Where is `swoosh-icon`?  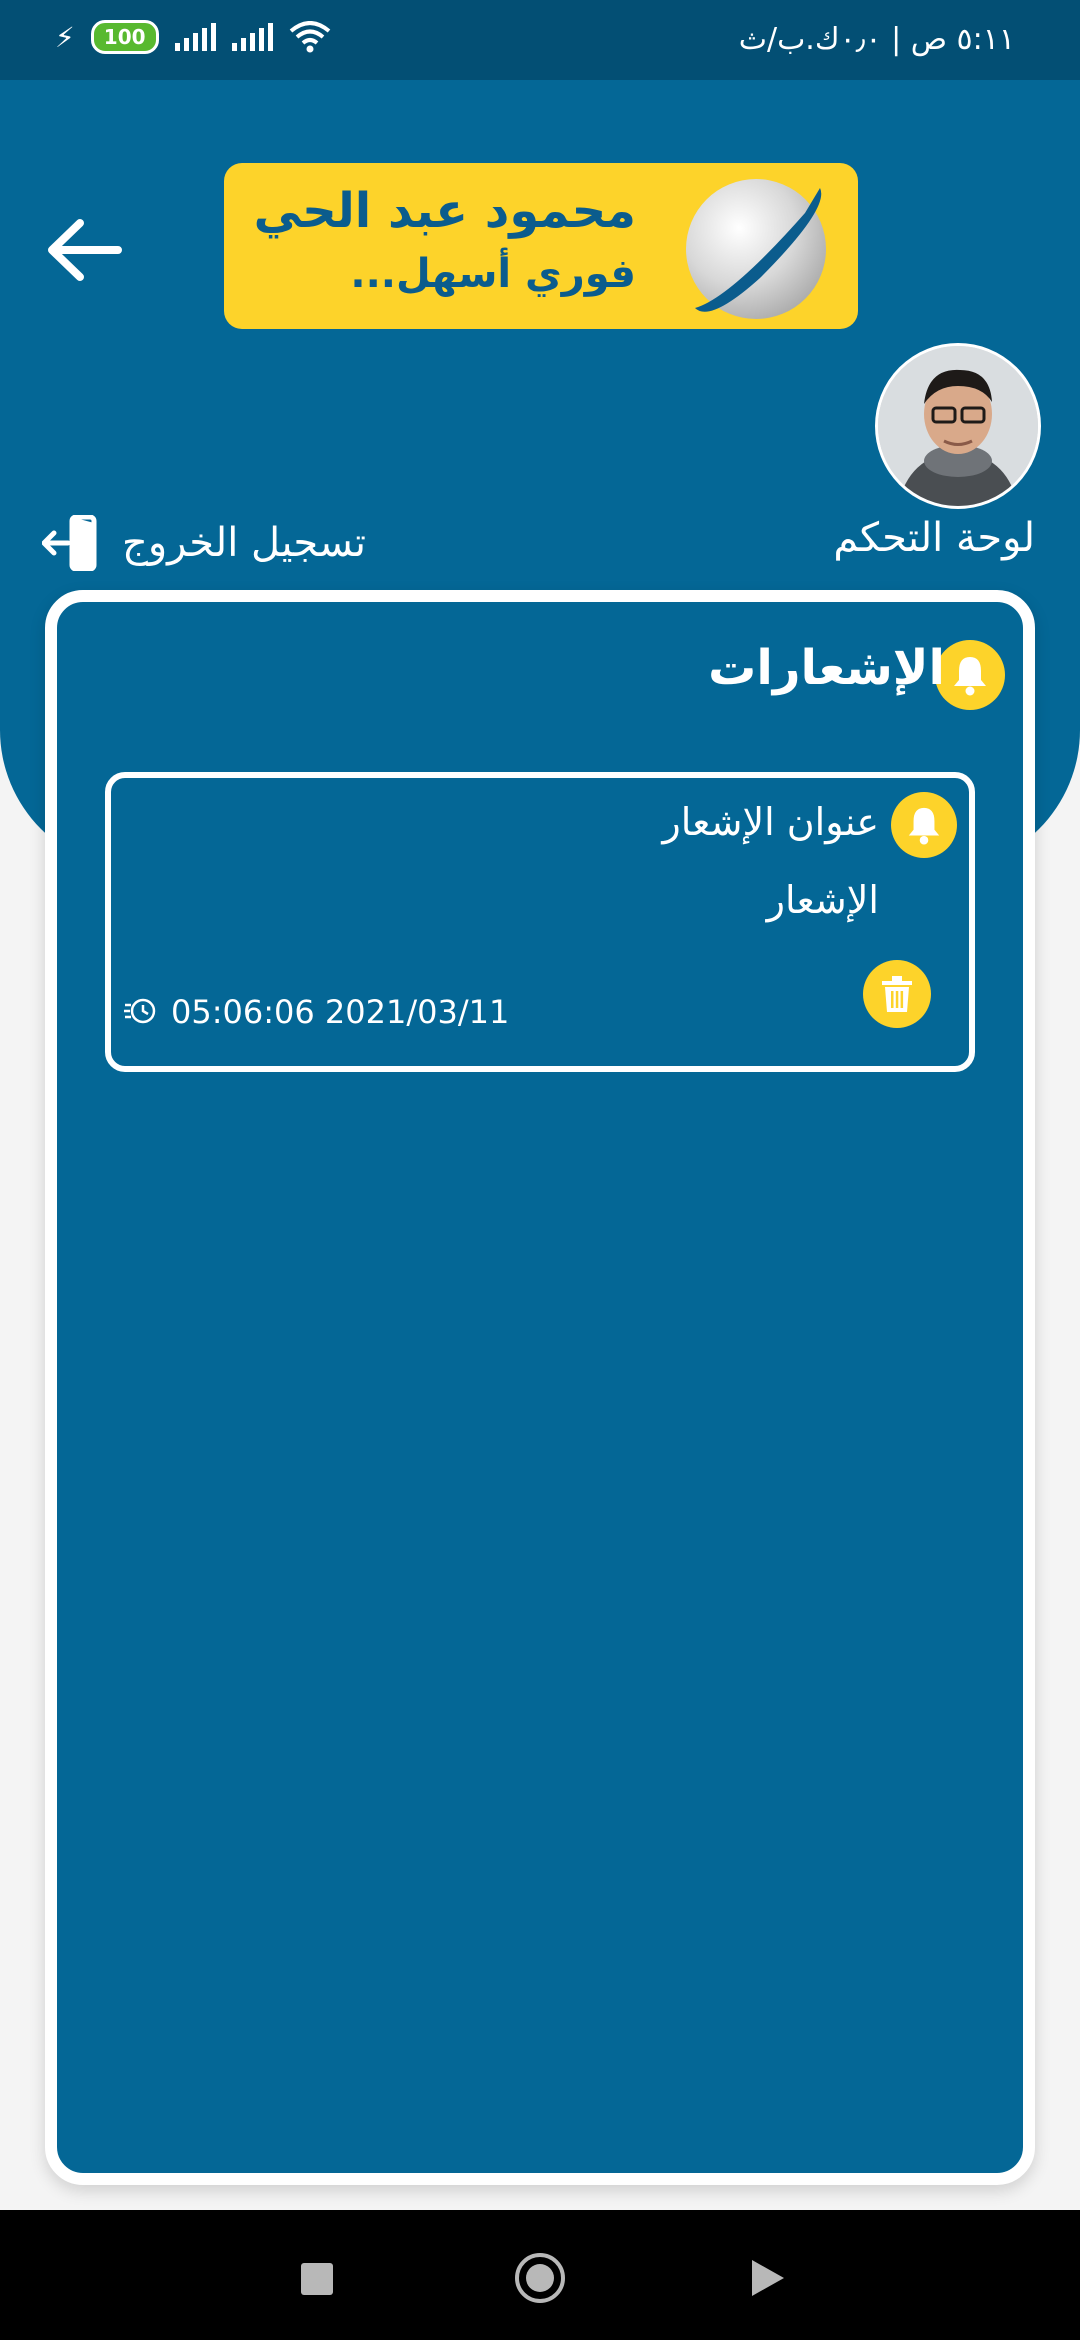
swoosh-icon is located at coordinates (758, 250).